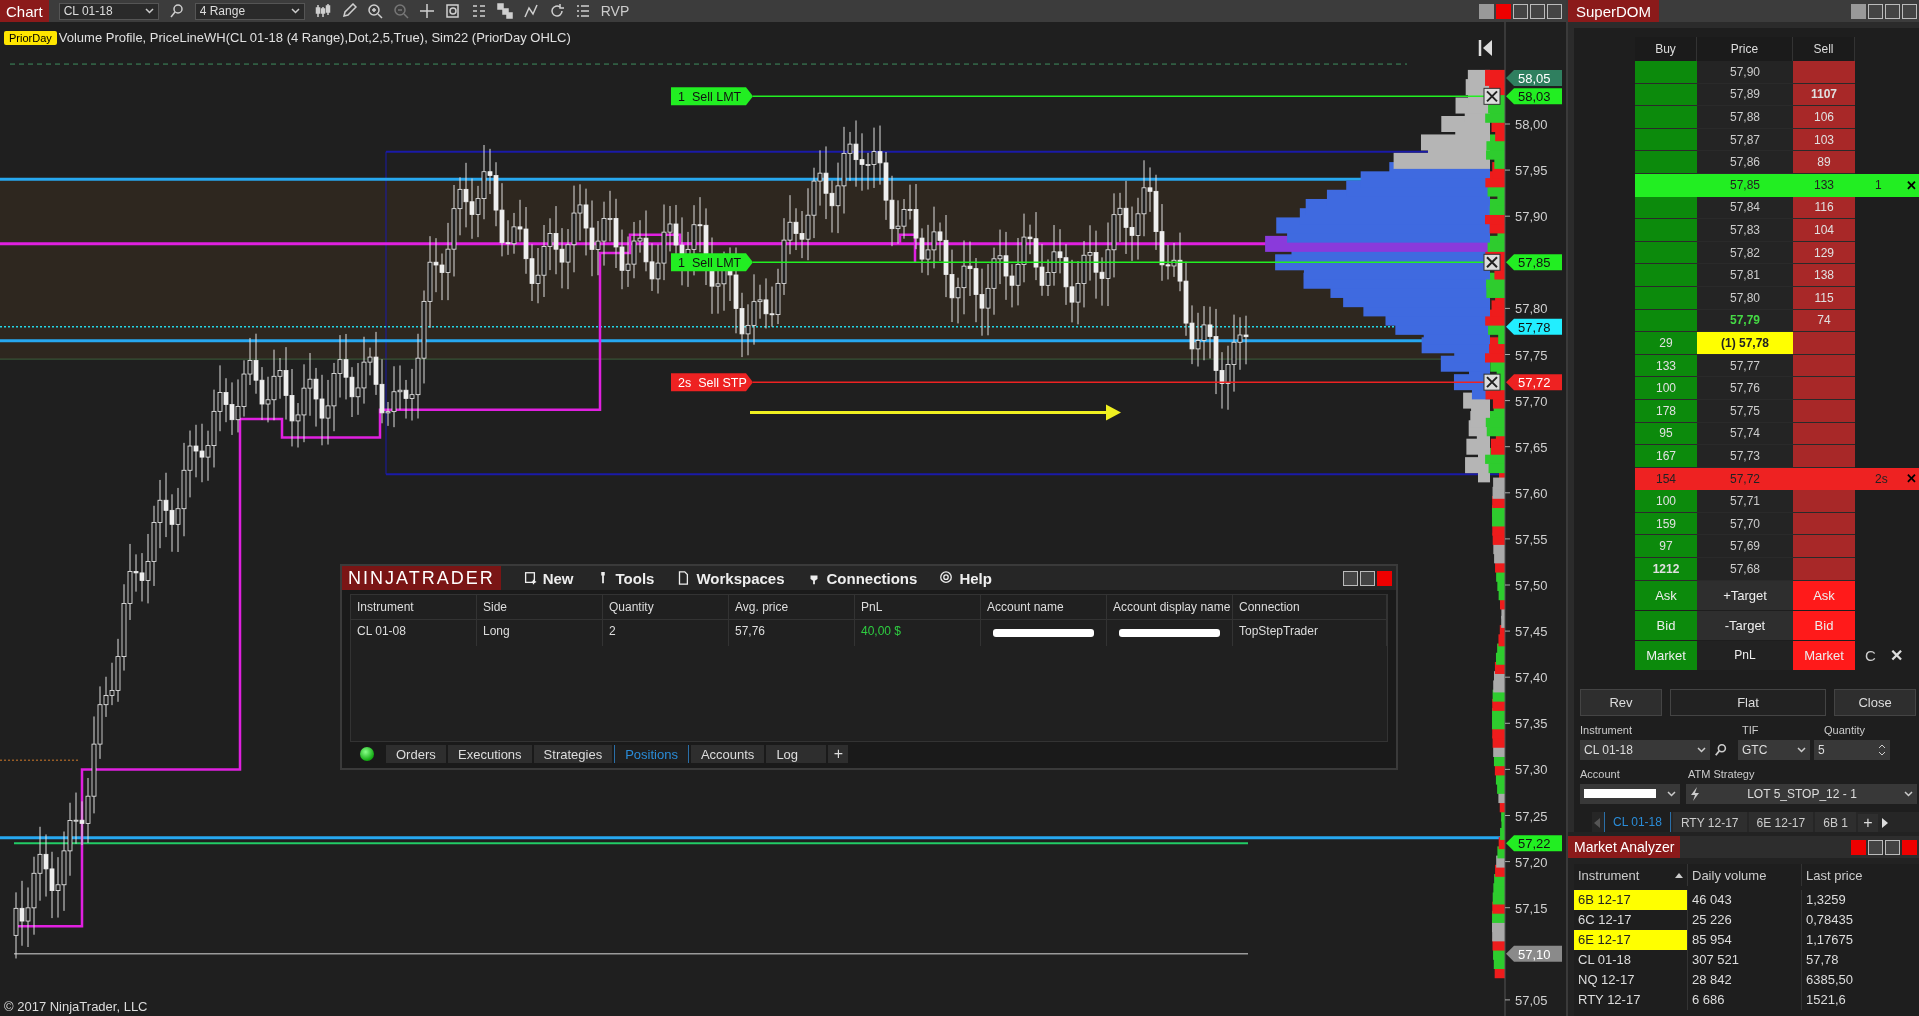  I want to click on price-cell: 57,79, so click(1745, 321).